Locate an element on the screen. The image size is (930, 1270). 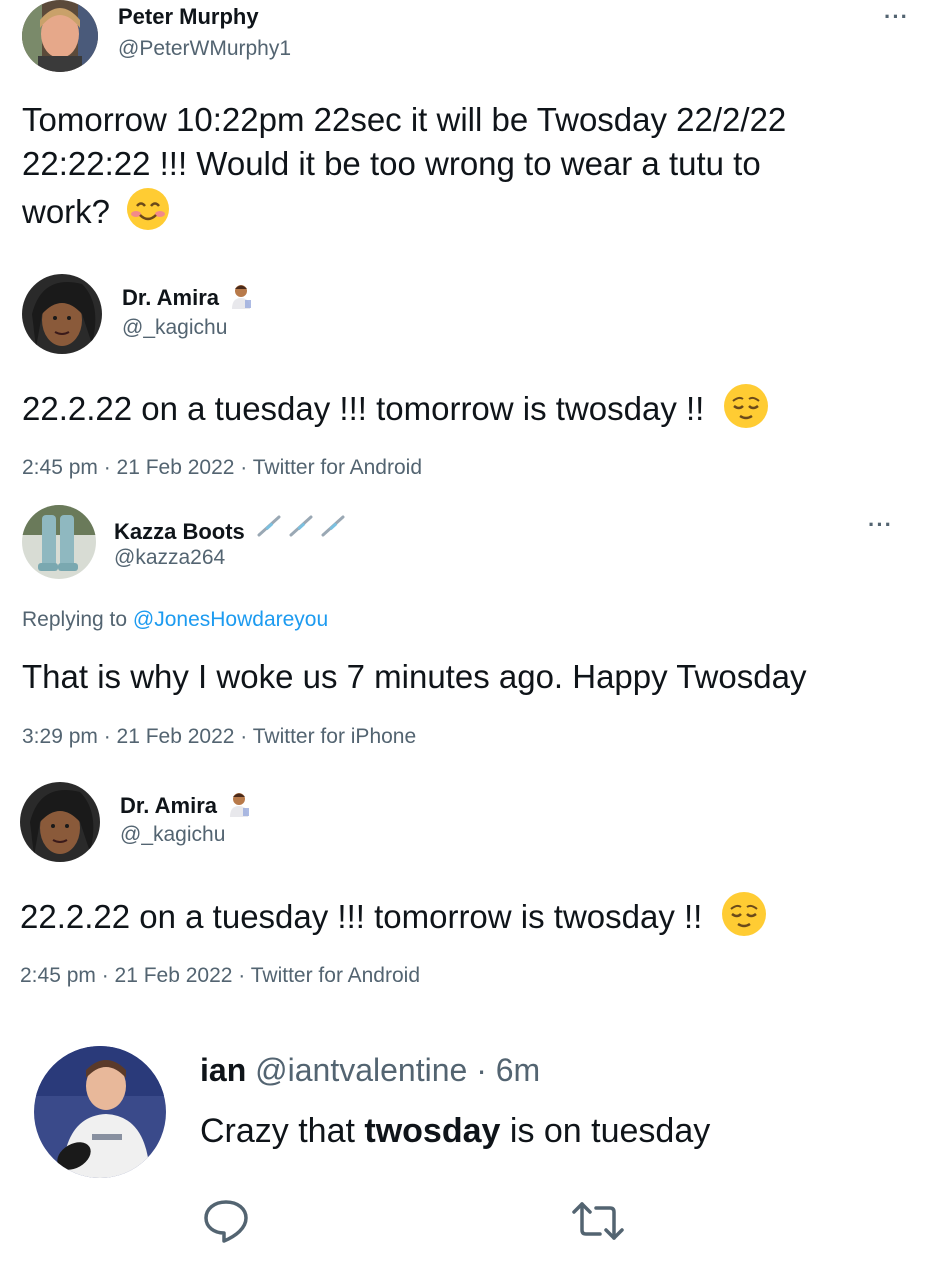
retweet-icon is located at coordinates (598, 1223).